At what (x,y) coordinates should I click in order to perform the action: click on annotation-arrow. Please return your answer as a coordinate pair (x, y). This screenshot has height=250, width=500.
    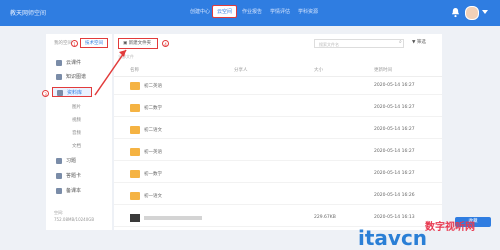
    Looking at the image, I should click on (110, 72).